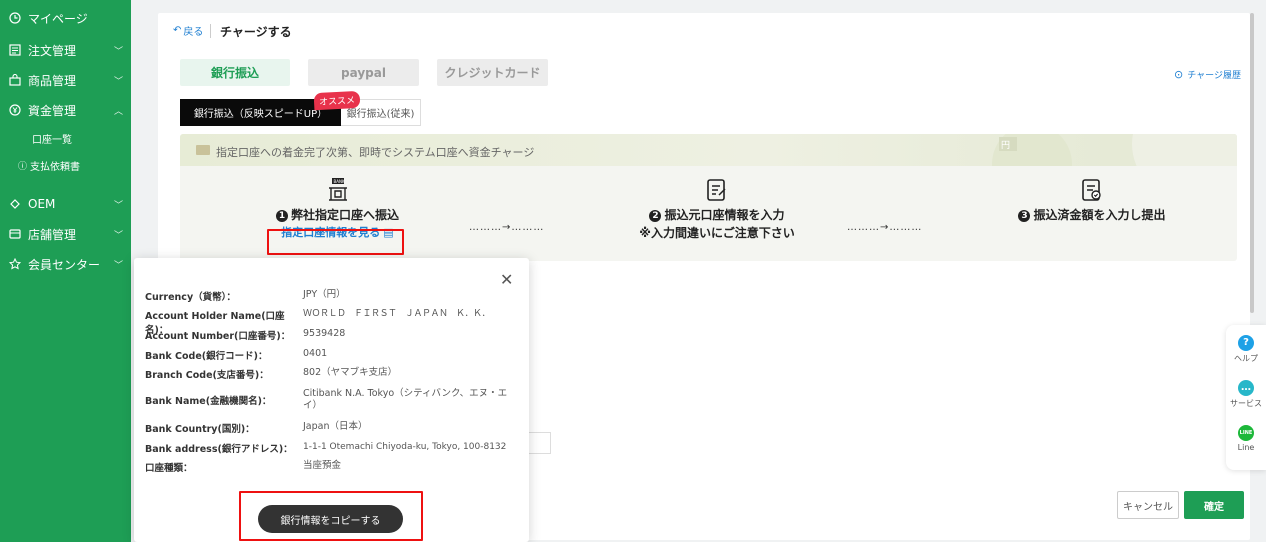 The image size is (1266, 542). What do you see at coordinates (208, 401) in the screenshot?
I see `info-key: Bank Name(金融機関名)：` at bounding box center [208, 401].